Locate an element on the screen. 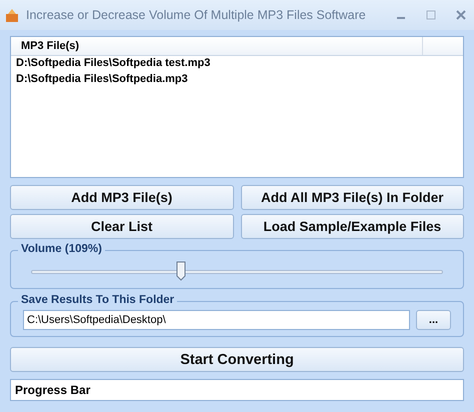  app-icon is located at coordinates (12, 15).